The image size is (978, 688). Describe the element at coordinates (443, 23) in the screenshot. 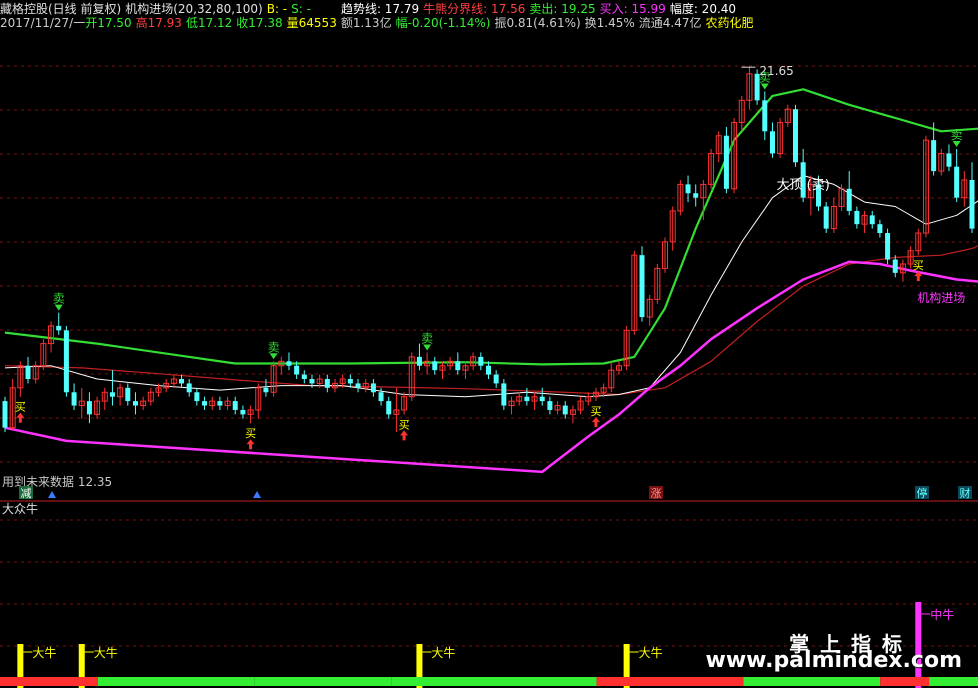

I see `change-label: 幅-0.20(-1.14%)` at that location.